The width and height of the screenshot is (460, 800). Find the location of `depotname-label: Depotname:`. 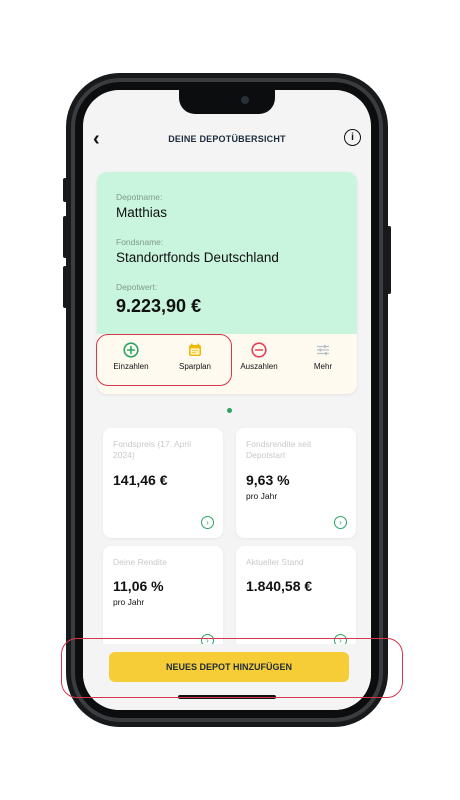

depotname-label: Depotname: is located at coordinates (139, 197).